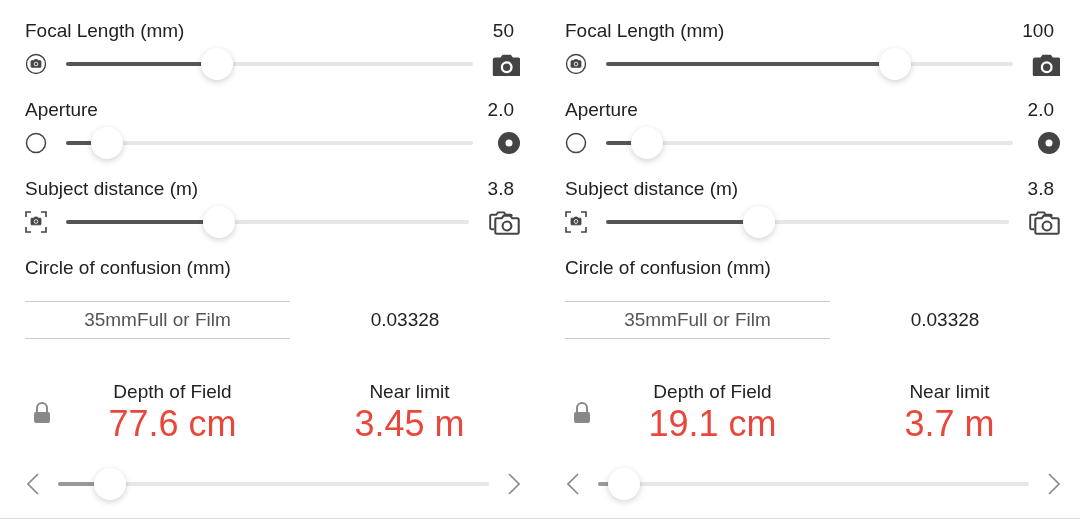 This screenshot has height=519, width=1080. I want to click on result-value: 3.45 m, so click(409, 424).